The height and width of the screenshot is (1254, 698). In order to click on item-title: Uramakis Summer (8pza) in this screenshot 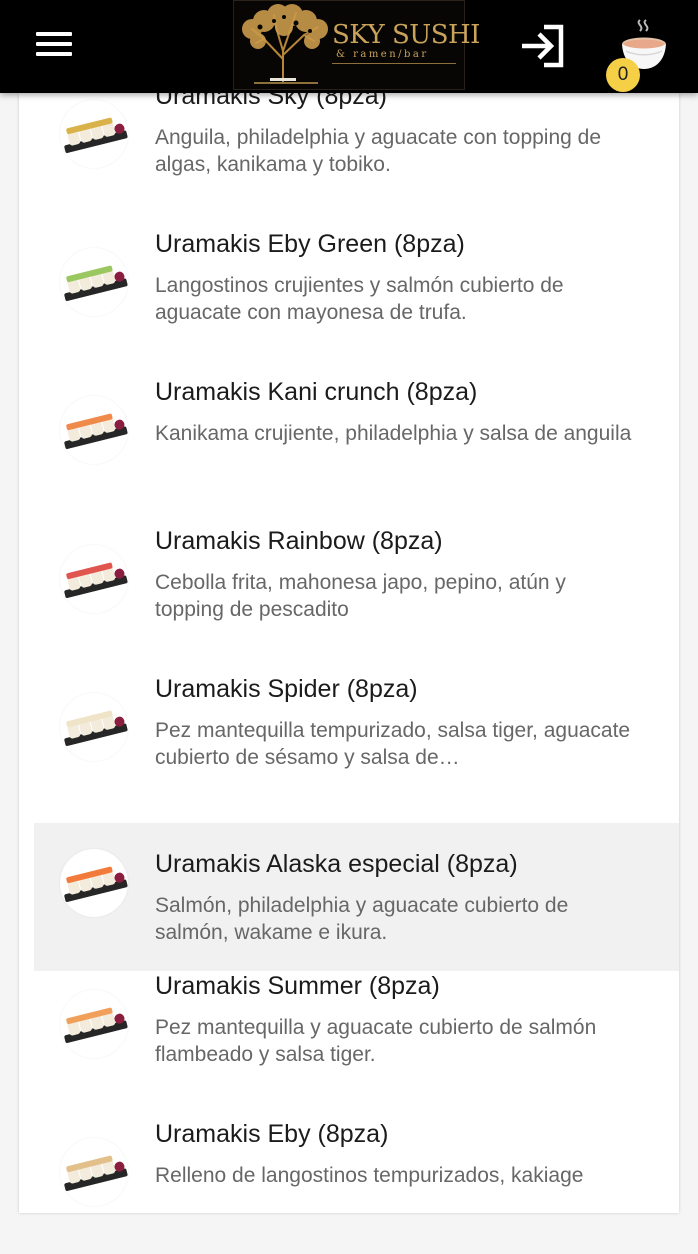, I will do `click(297, 986)`.